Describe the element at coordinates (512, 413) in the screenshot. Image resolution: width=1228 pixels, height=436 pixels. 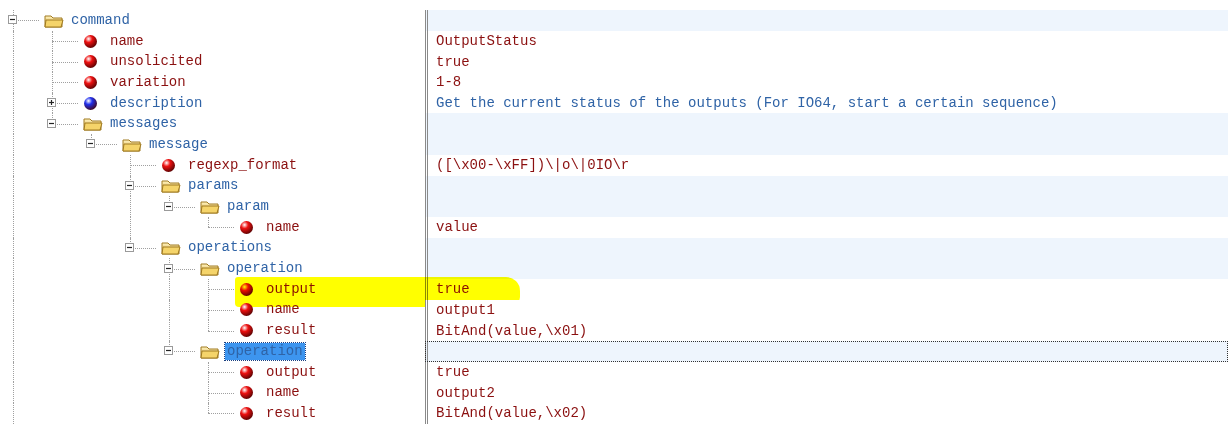
I see `node-value: BitAnd(value,\x02)` at that location.